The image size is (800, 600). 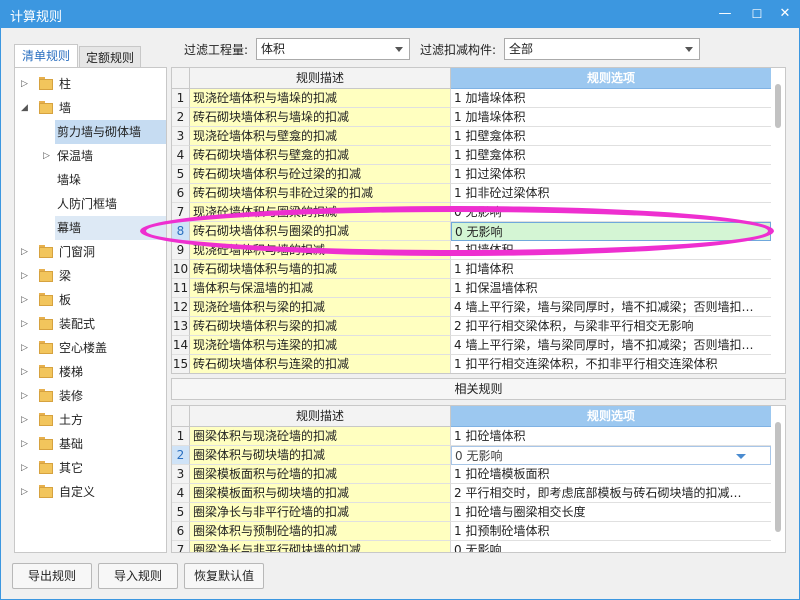 I want to click on table-row: 1 现浇砼墙体积与墙垛的扣减 1 加墙垛体积, so click(x=472, y=98).